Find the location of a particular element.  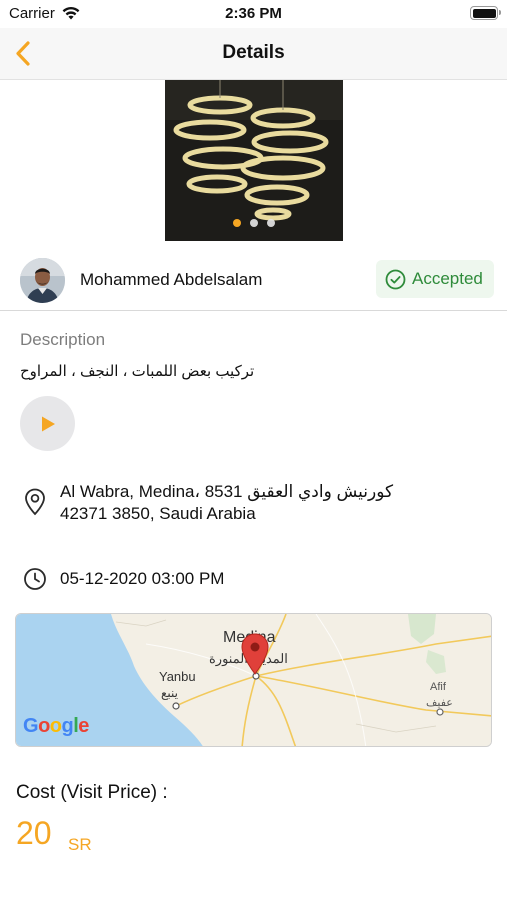

request-photo-carousel is located at coordinates (254, 160).